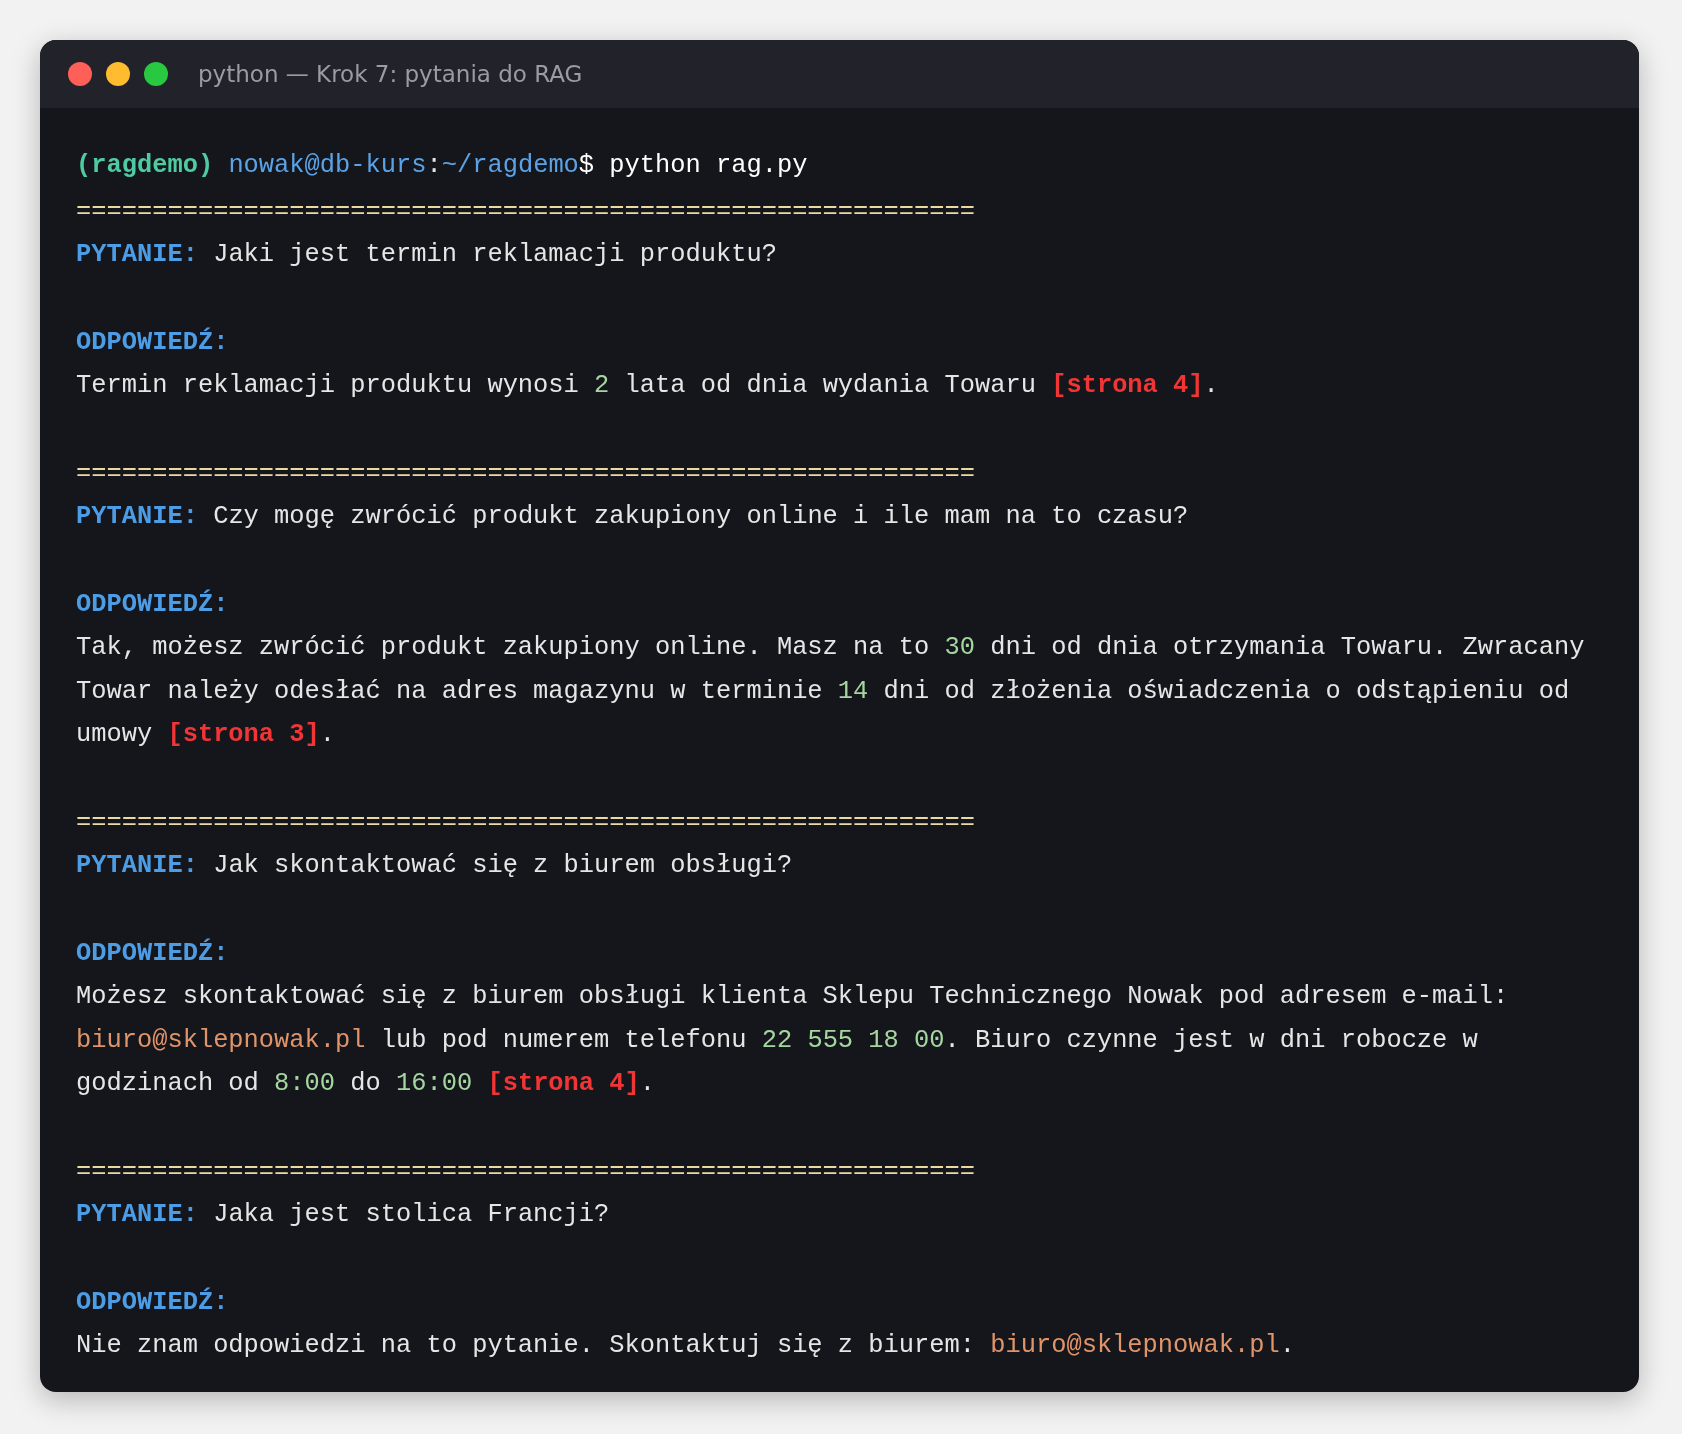 This screenshot has width=1682, height=1434. I want to click on answer-text: Tak, możesz zwrócić produkt zakupiony online. Masz na to 30 dni od dnia otrzymania Towaru. Zwracany Towar należy odesłać na adres magazynu w terminie 14 dni od złożenia oświadczenia o odstąpieniu od umowy [strona 3]., so click(831, 691).